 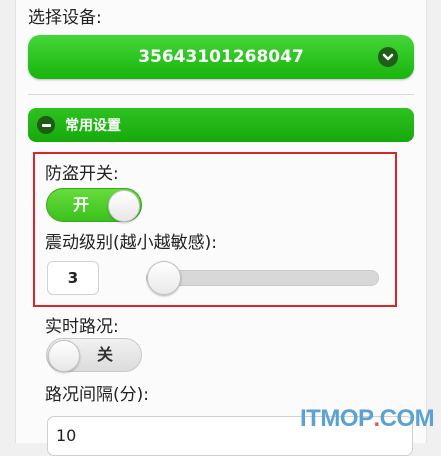 I want to click on device-select-button: 35643101268047, so click(x=221, y=57).